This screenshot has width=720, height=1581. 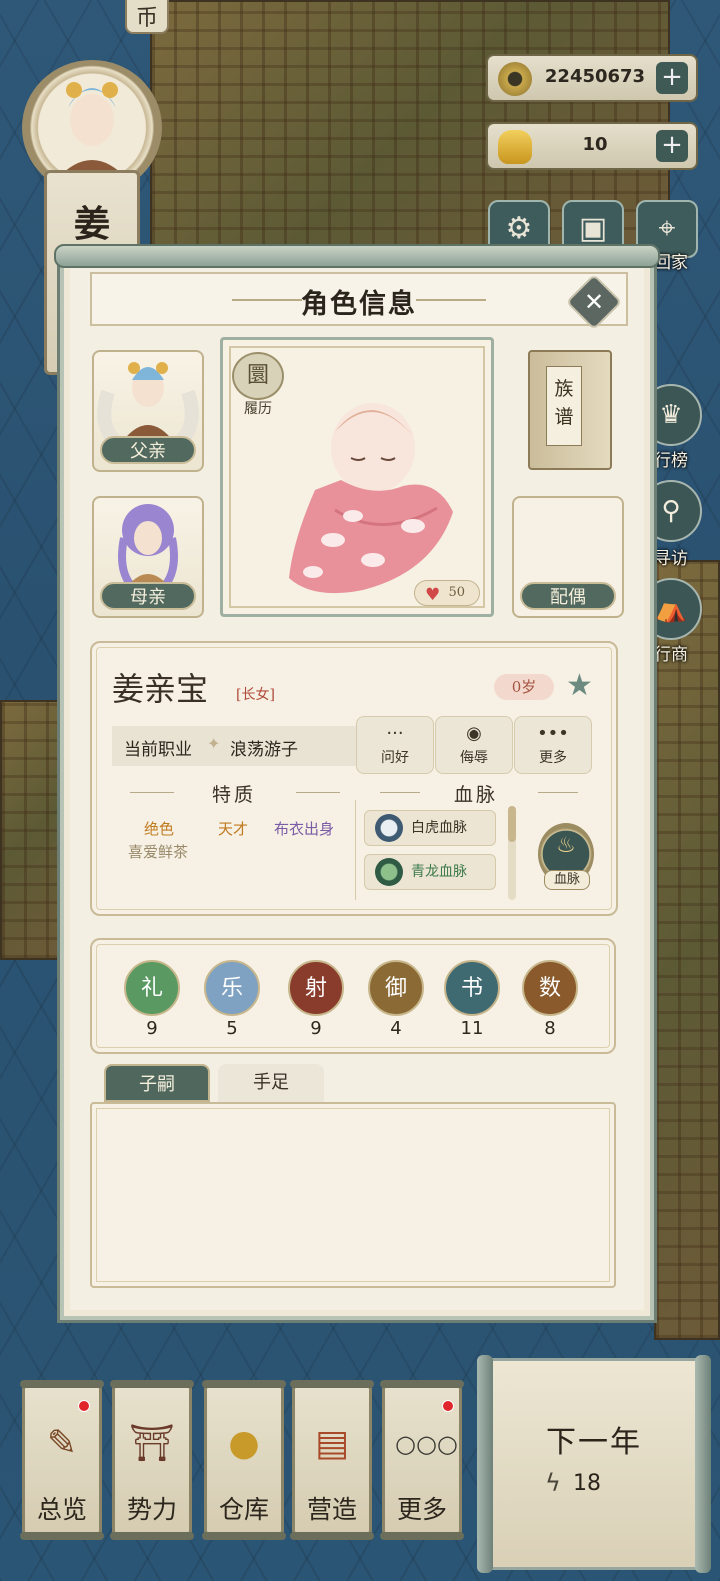 What do you see at coordinates (512, 824) in the screenshot?
I see `bloodline-scroll-thumb` at bounding box center [512, 824].